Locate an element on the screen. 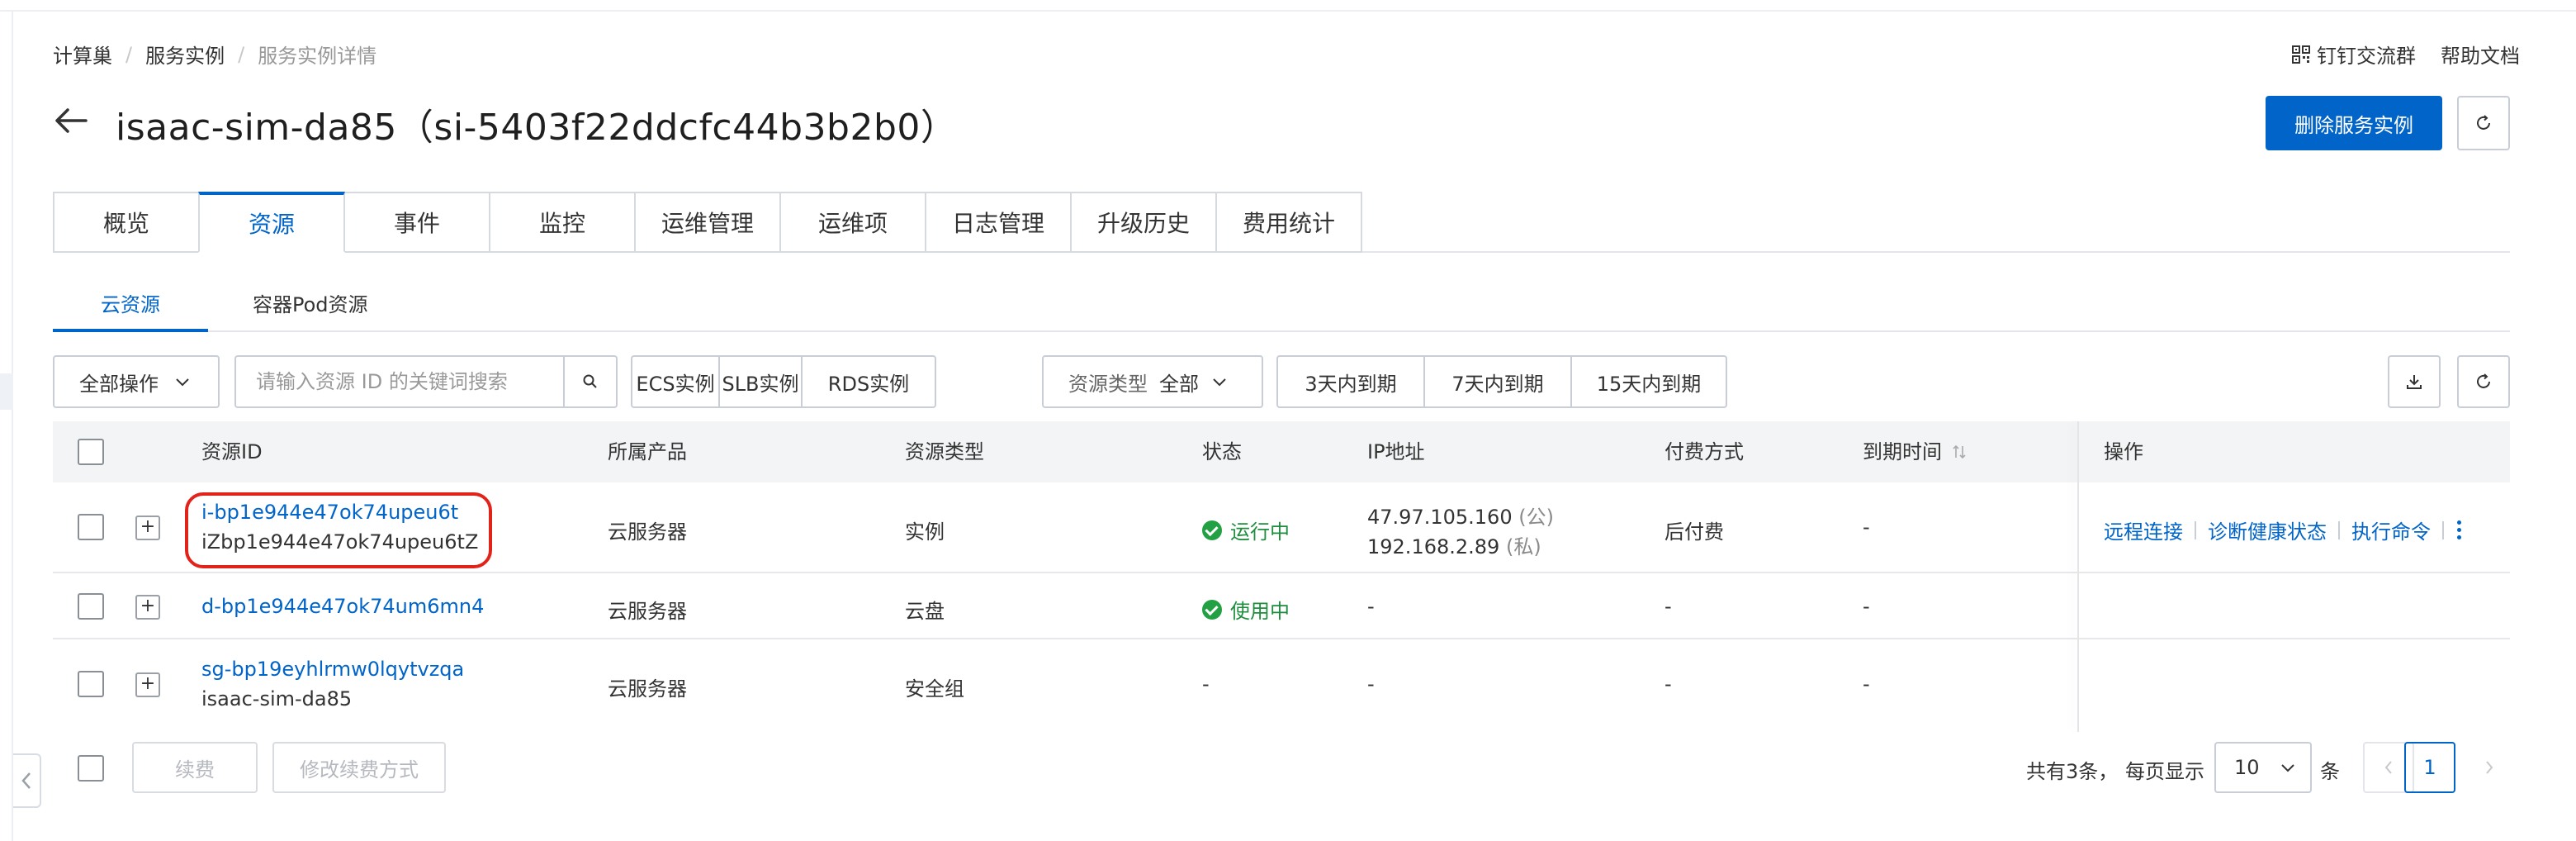 The image size is (2576, 841). table-header: 资源ID 所属产品 资源类型 状态 IP地址 付费方式 到期时间 操作 is located at coordinates (1281, 452).